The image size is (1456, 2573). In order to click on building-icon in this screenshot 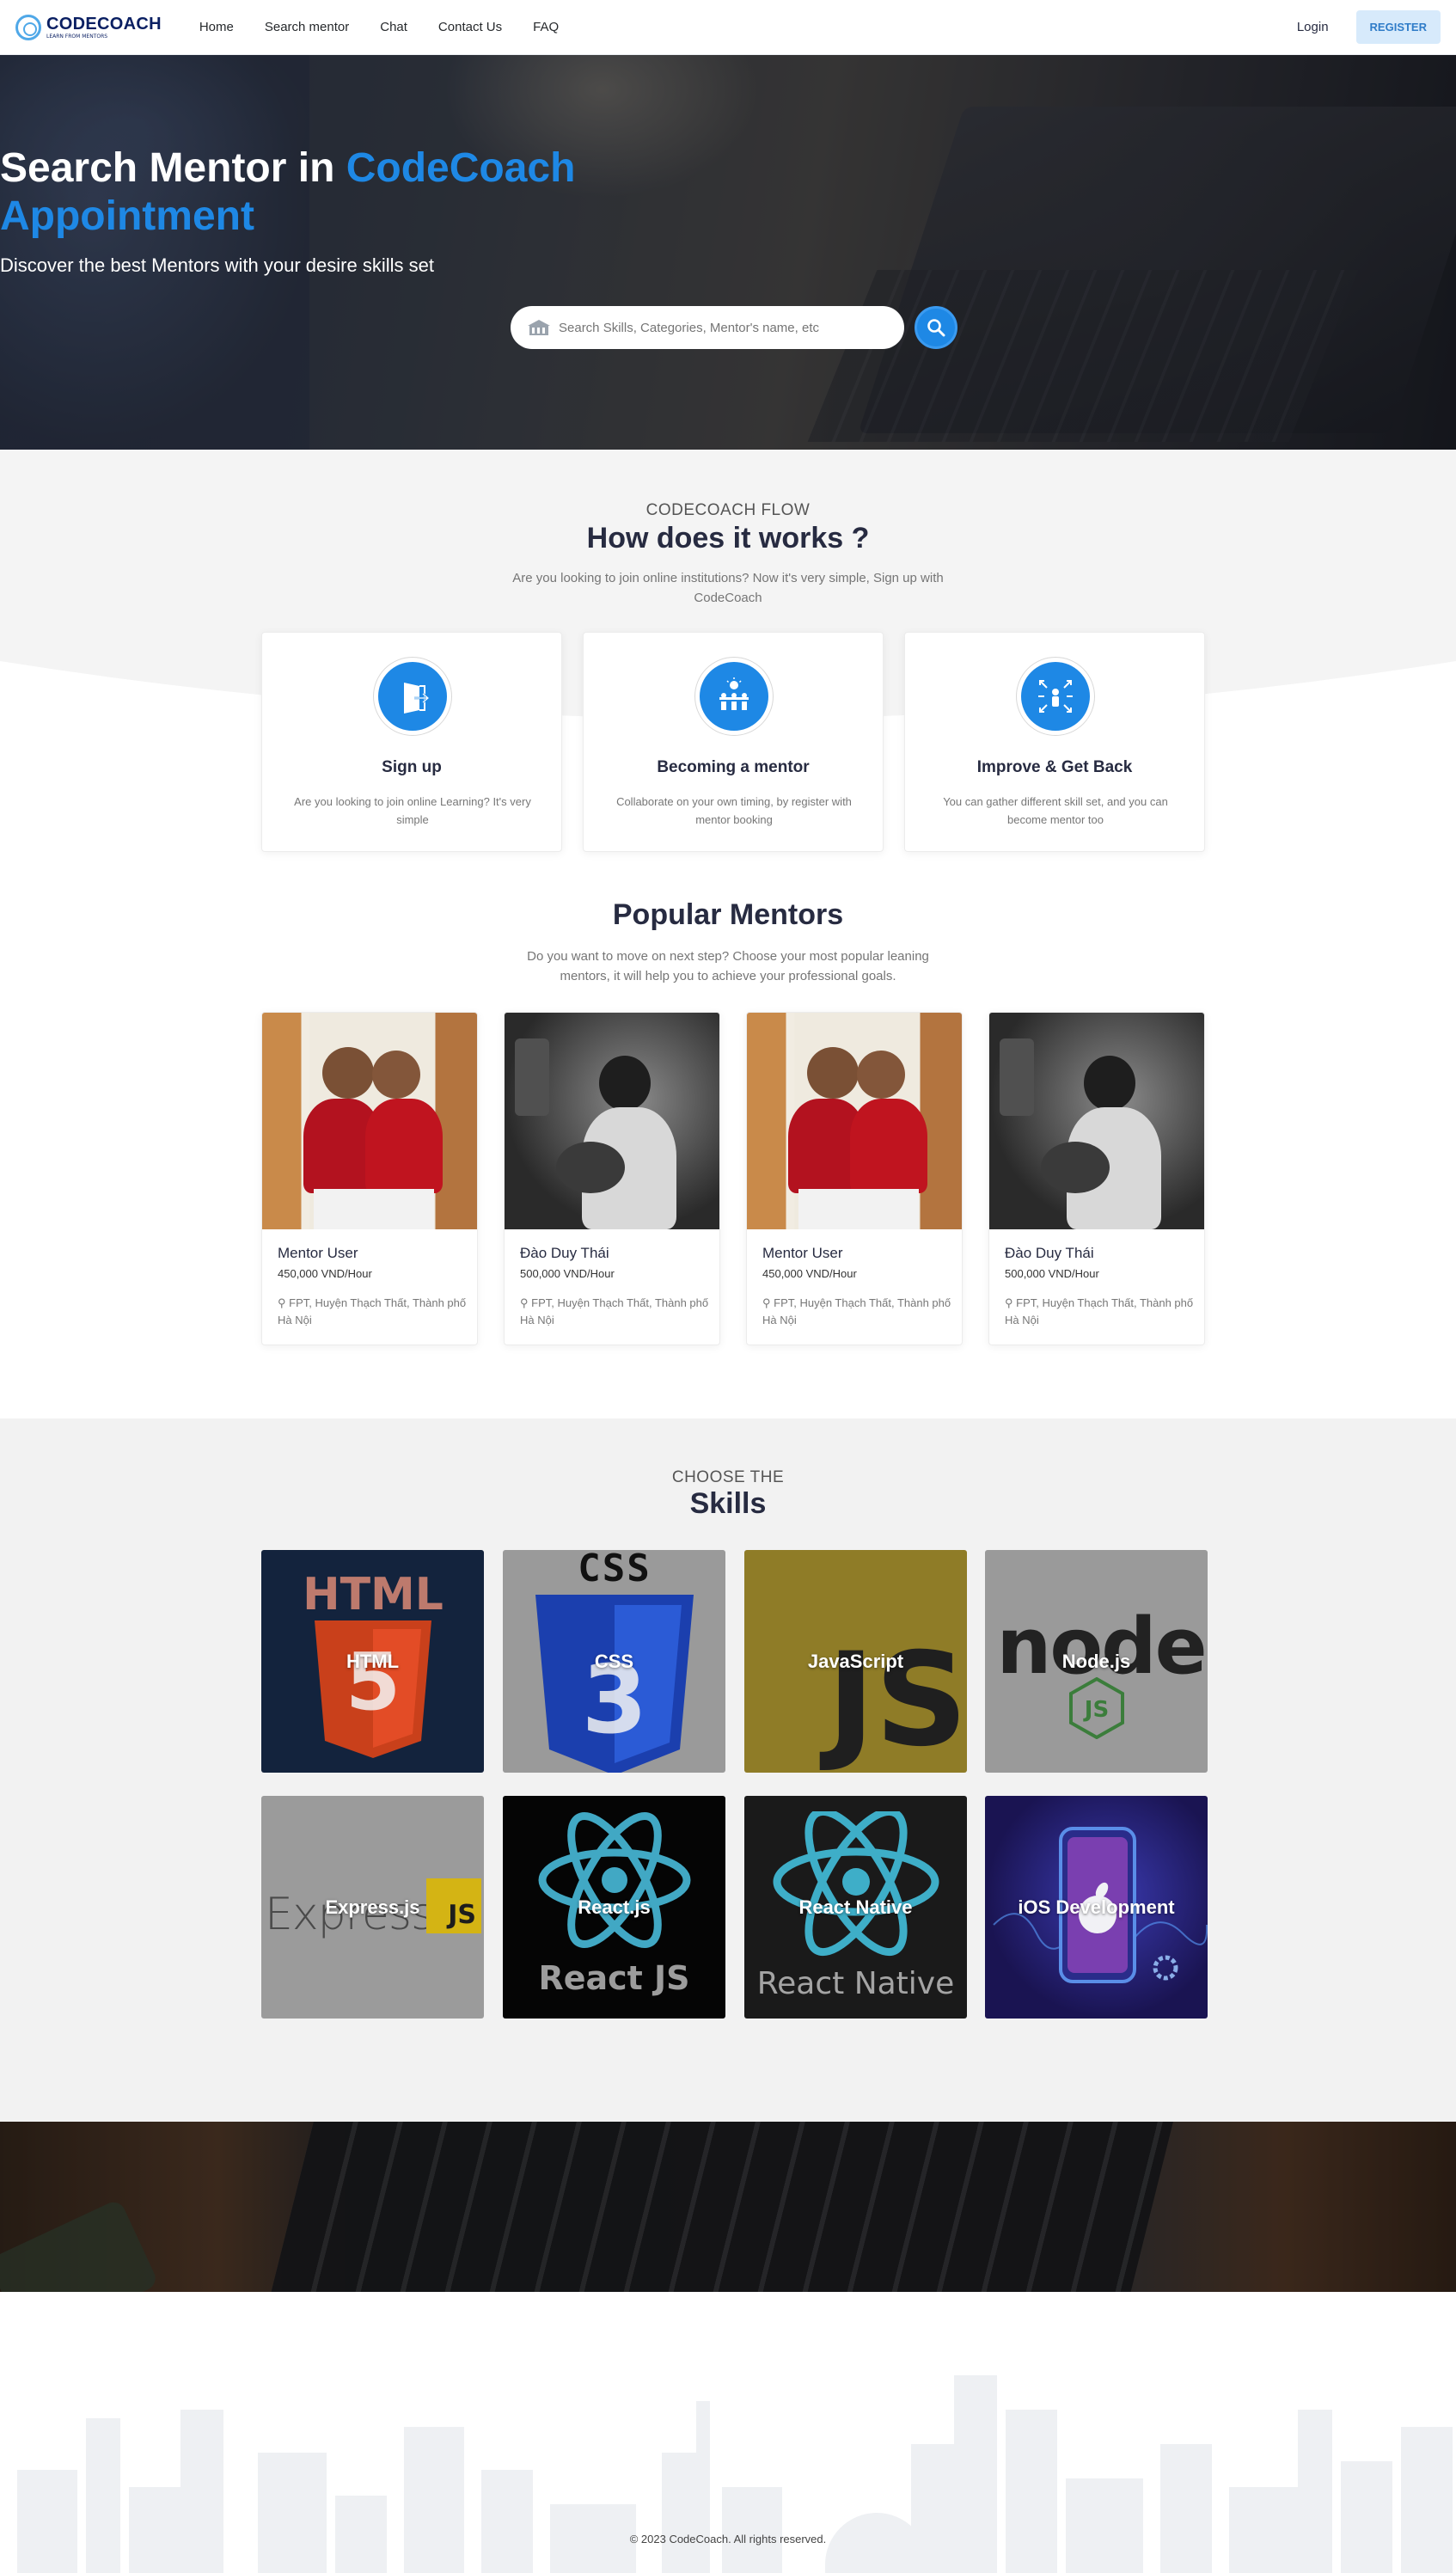, I will do `click(539, 328)`.